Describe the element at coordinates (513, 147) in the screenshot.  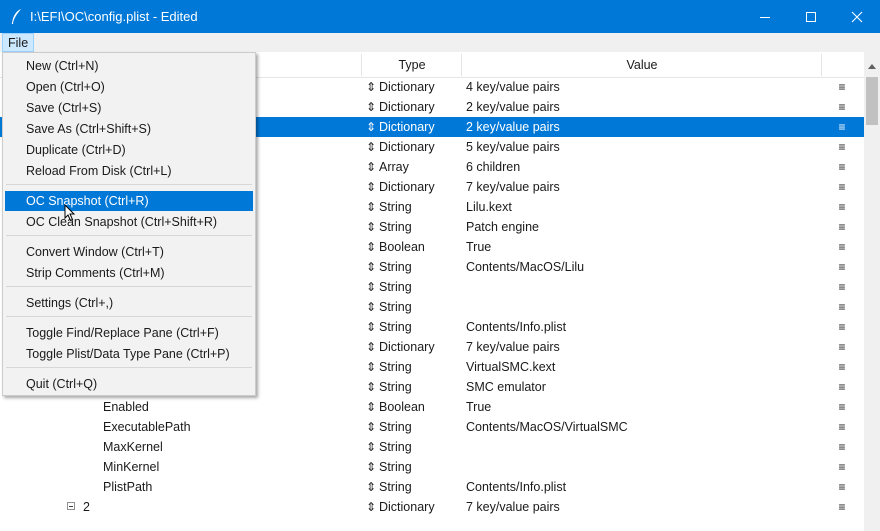
I see `row-value: 5 key/value pairs` at that location.